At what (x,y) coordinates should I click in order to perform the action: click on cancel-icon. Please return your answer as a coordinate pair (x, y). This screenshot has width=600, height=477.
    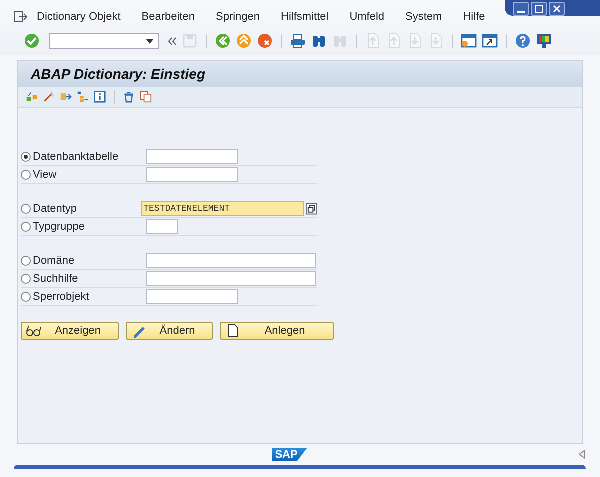
    Looking at the image, I should click on (265, 41).